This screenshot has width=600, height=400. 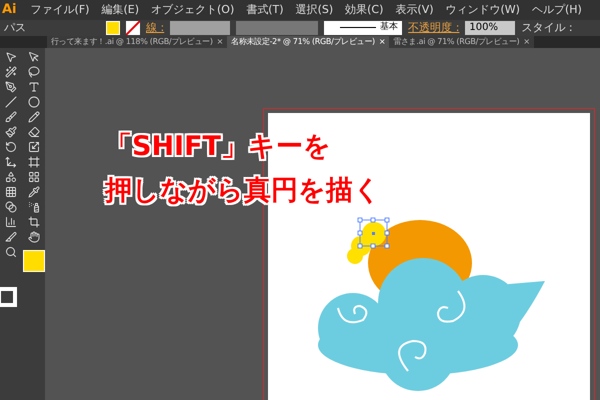 What do you see at coordinates (364, 10) in the screenshot?
I see `menu-item: 効果(C)` at bounding box center [364, 10].